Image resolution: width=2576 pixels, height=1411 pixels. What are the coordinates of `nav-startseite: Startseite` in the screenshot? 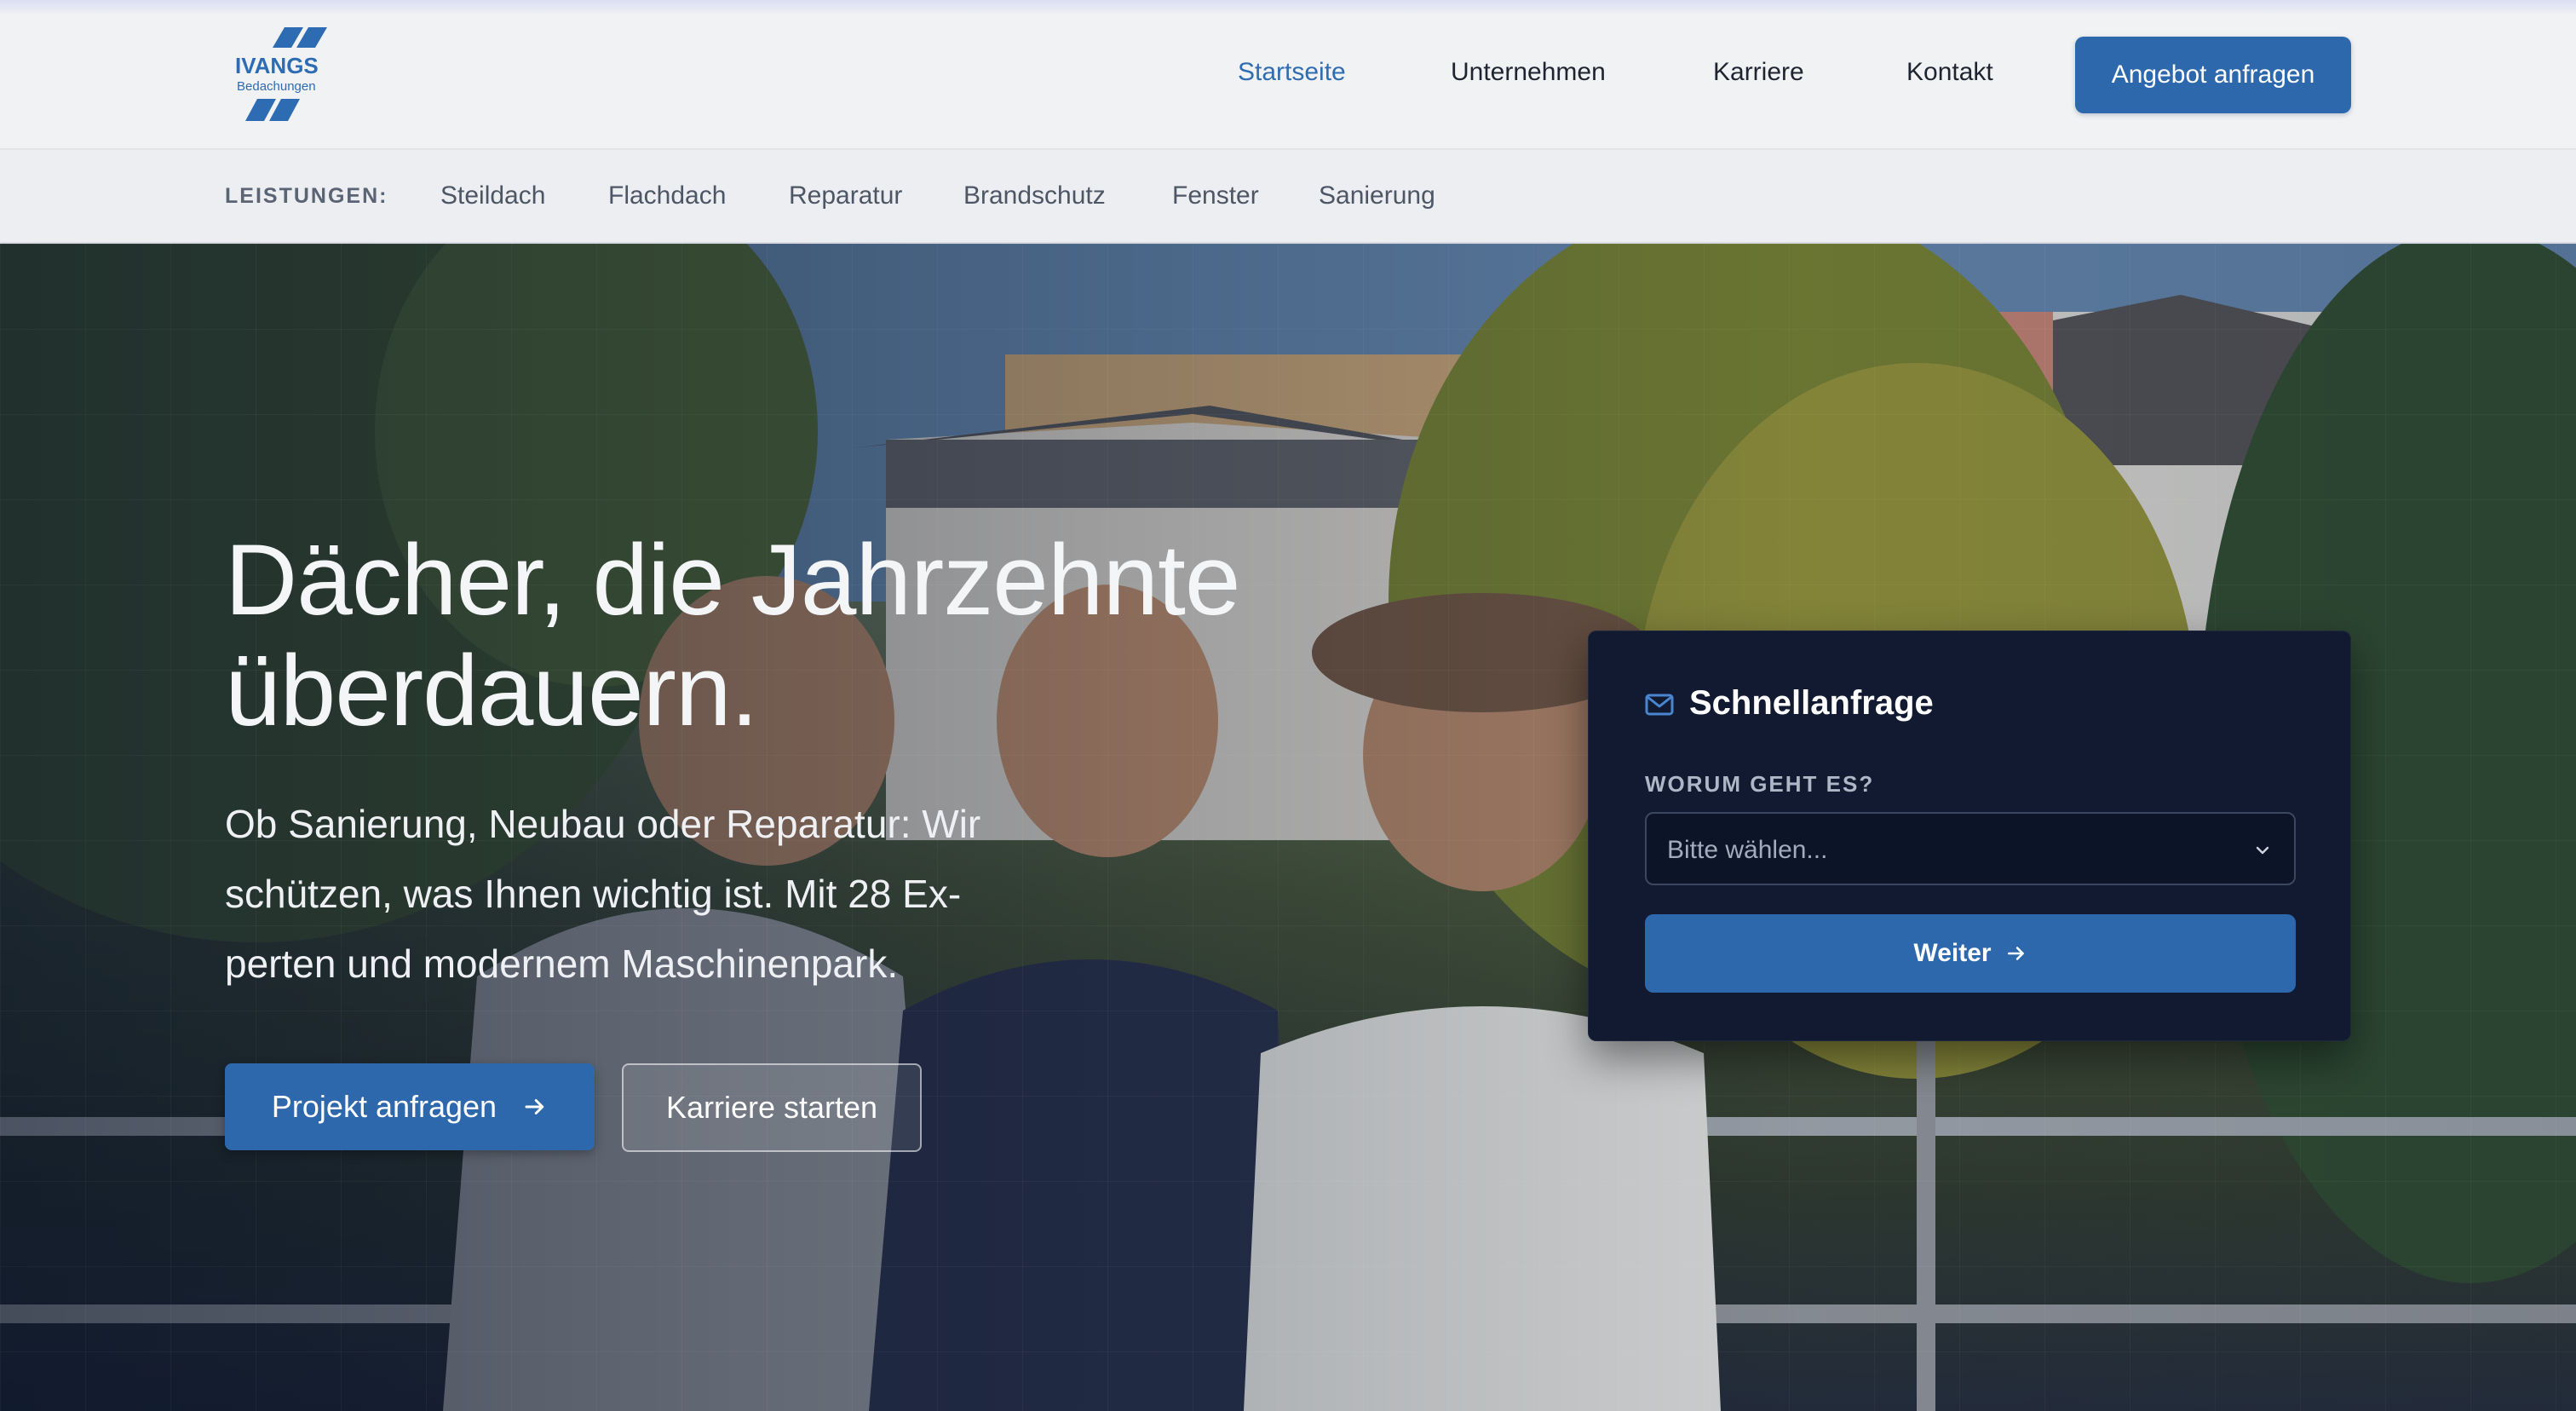 It's located at (1292, 72).